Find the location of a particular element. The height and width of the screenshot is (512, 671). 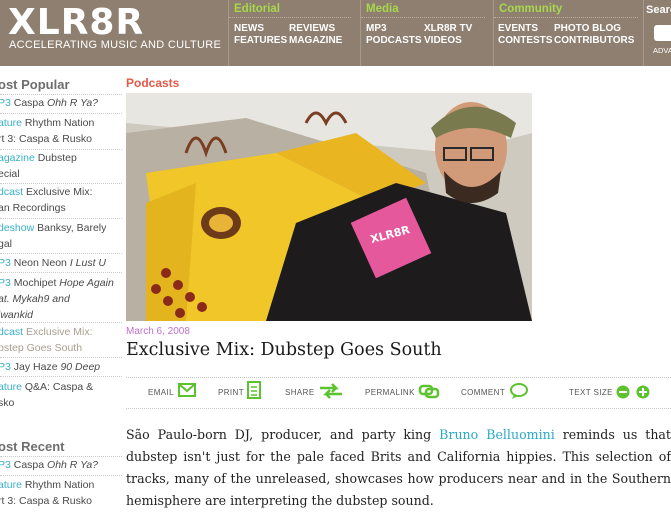

section-label: Podcasts is located at coordinates (152, 83).